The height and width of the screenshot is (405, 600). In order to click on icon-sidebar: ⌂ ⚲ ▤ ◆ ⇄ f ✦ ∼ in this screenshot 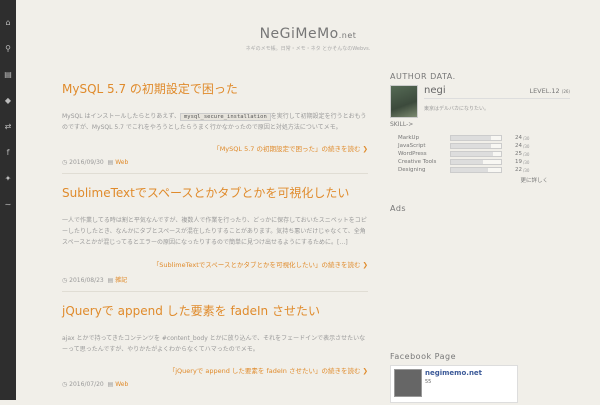, I will do `click(8, 200)`.